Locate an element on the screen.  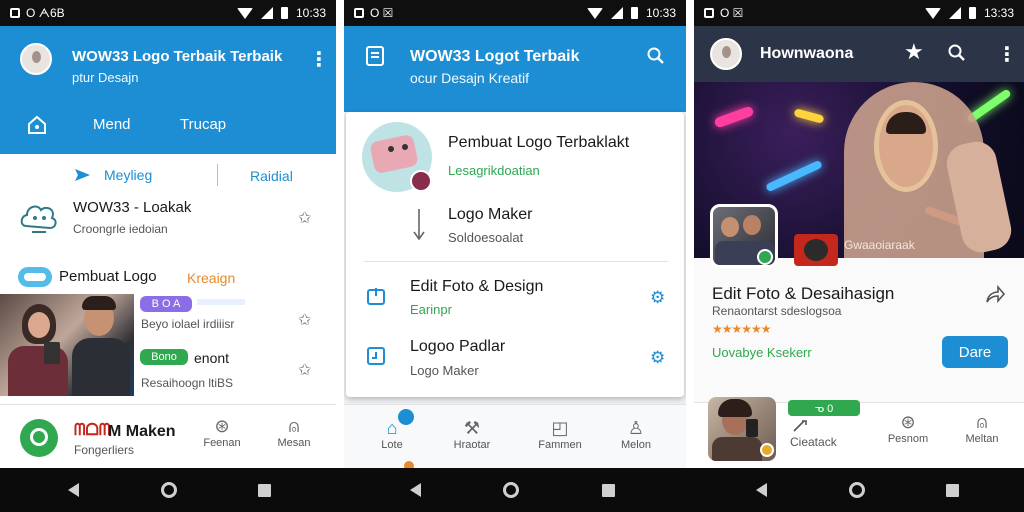
nav-item: ⍝ Meltan is located at coordinates (982, 428).